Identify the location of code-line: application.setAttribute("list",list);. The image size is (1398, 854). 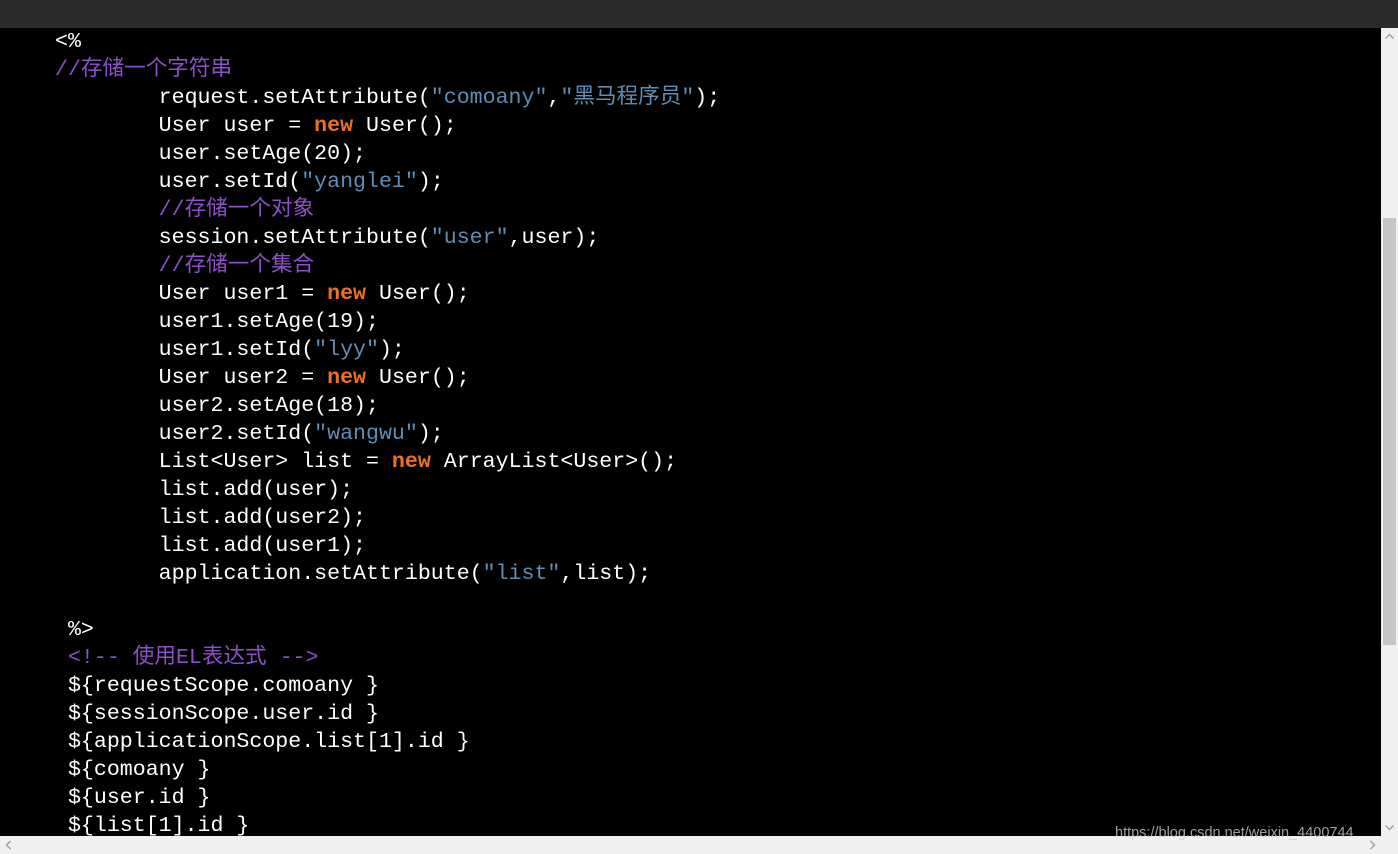
(718, 574).